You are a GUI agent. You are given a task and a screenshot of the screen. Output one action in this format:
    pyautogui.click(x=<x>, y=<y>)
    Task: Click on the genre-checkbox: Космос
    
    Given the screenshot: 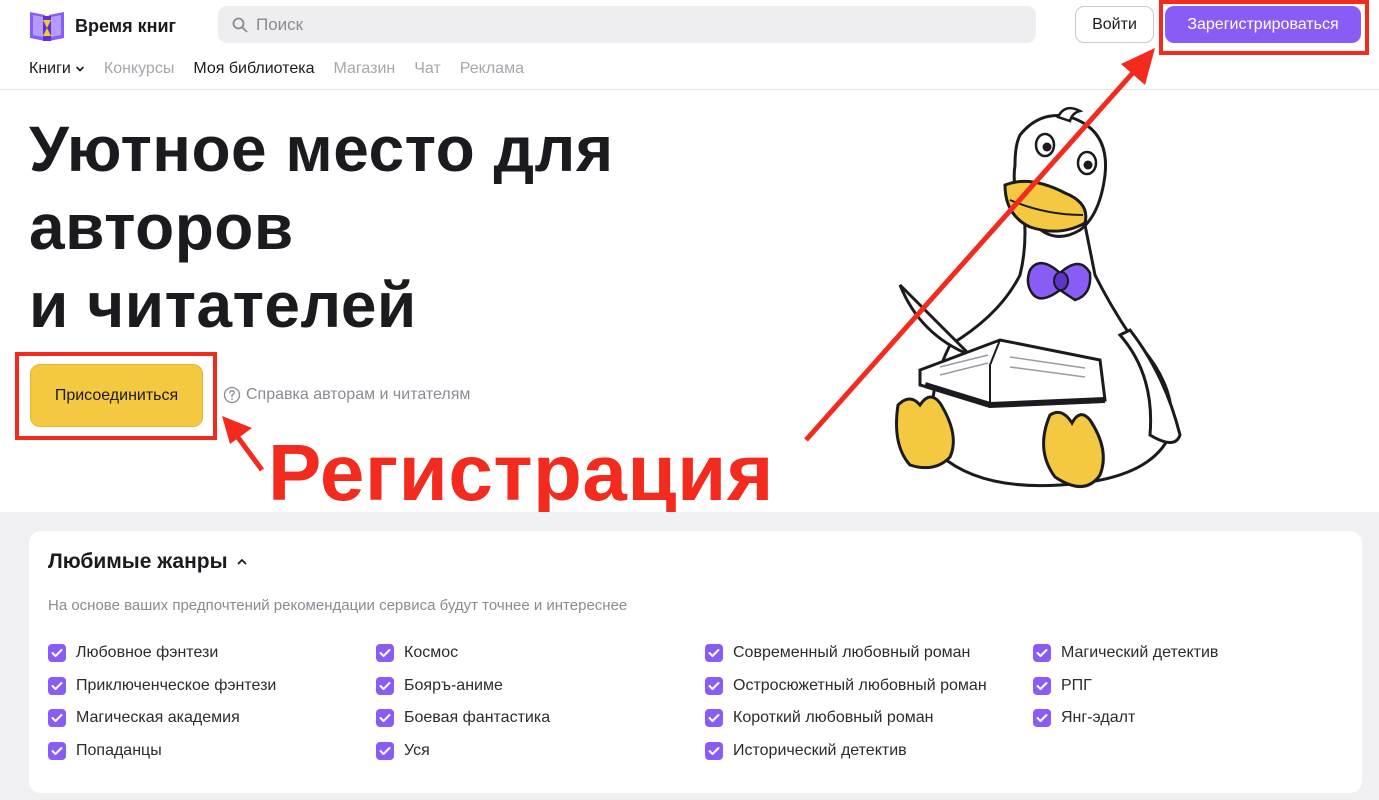 What is the action you would take?
    pyautogui.click(x=463, y=653)
    